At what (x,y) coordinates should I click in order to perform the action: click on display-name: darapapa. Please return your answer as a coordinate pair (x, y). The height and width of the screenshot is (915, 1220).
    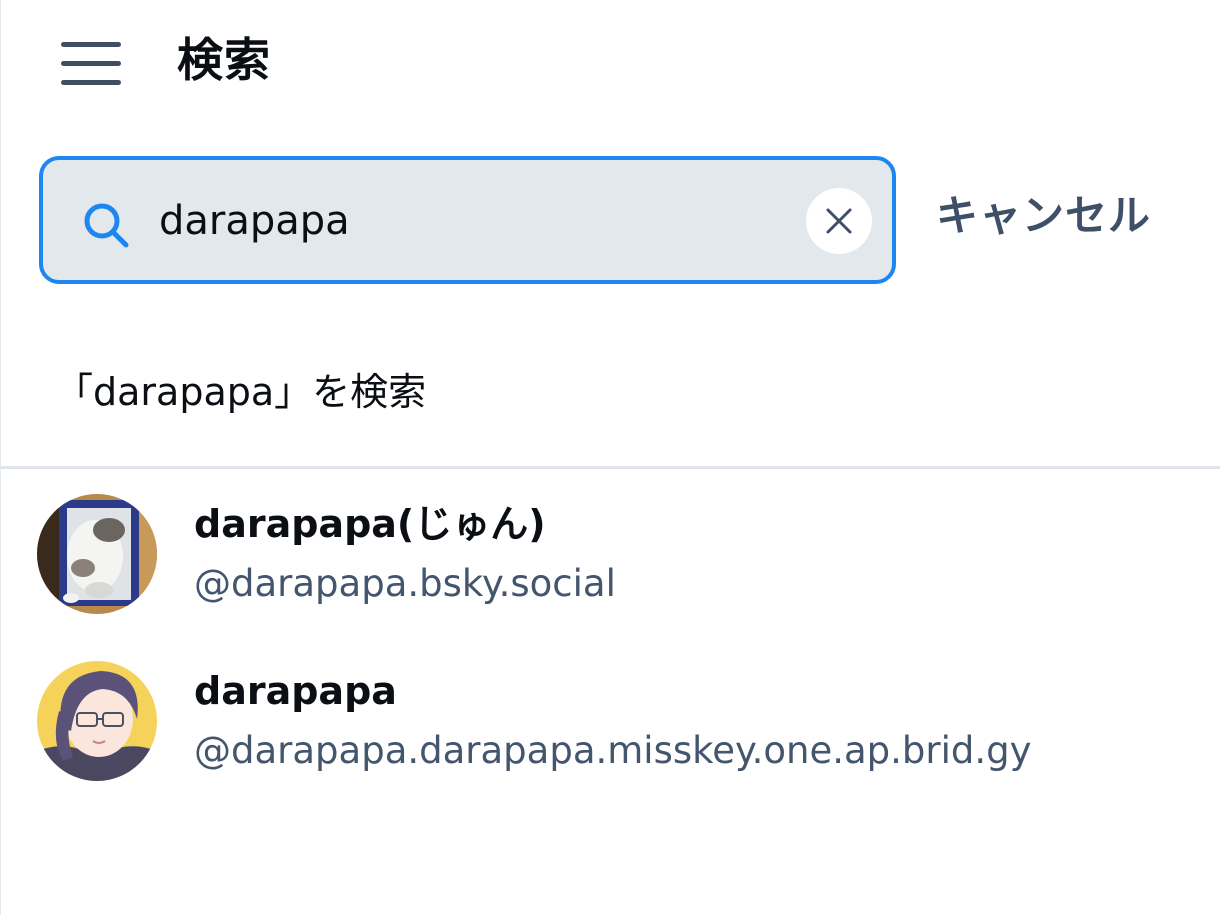
    Looking at the image, I should click on (295, 691).